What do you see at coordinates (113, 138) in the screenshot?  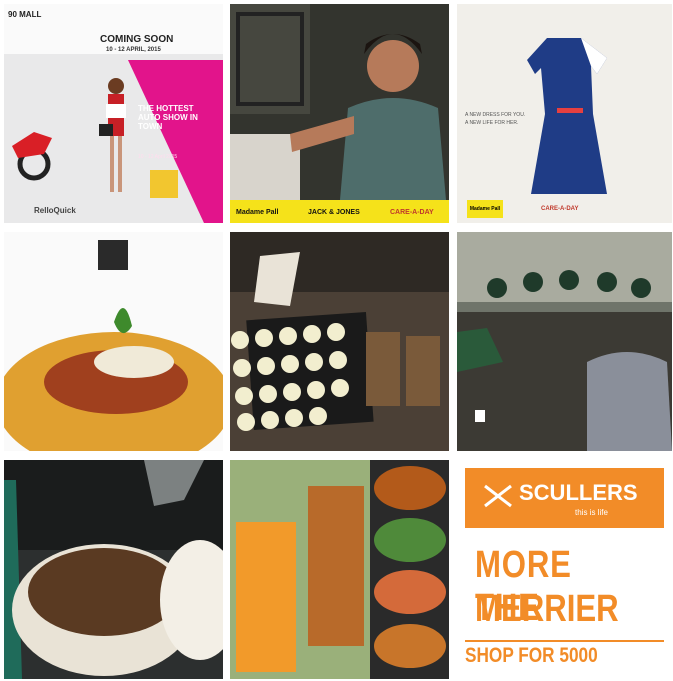 I see `auto-show-illustration` at bounding box center [113, 138].